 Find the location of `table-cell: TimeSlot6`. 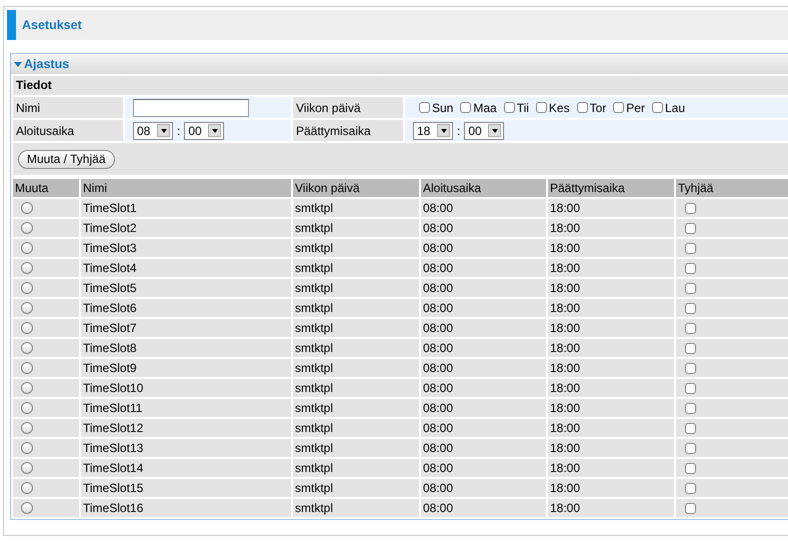

table-cell: TimeSlot6 is located at coordinates (186, 308).